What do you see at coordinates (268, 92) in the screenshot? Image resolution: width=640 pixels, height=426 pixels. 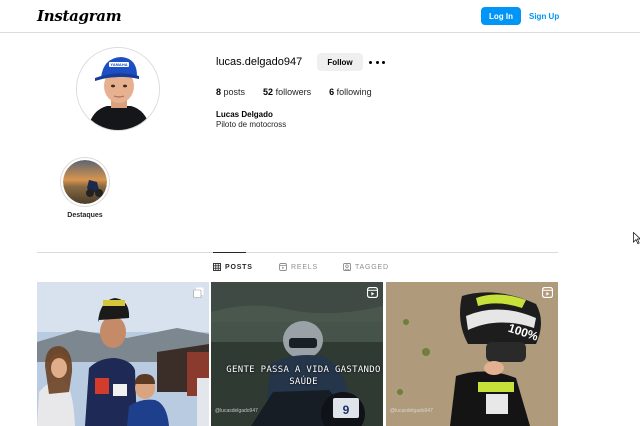 I see `followers-count: 52` at bounding box center [268, 92].